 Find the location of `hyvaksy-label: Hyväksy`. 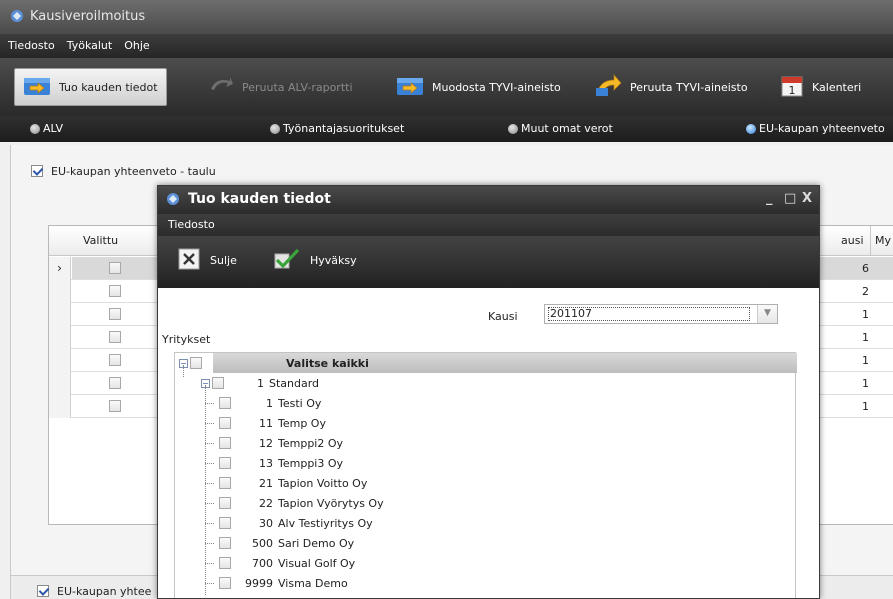

hyvaksy-label: Hyväksy is located at coordinates (333, 260).